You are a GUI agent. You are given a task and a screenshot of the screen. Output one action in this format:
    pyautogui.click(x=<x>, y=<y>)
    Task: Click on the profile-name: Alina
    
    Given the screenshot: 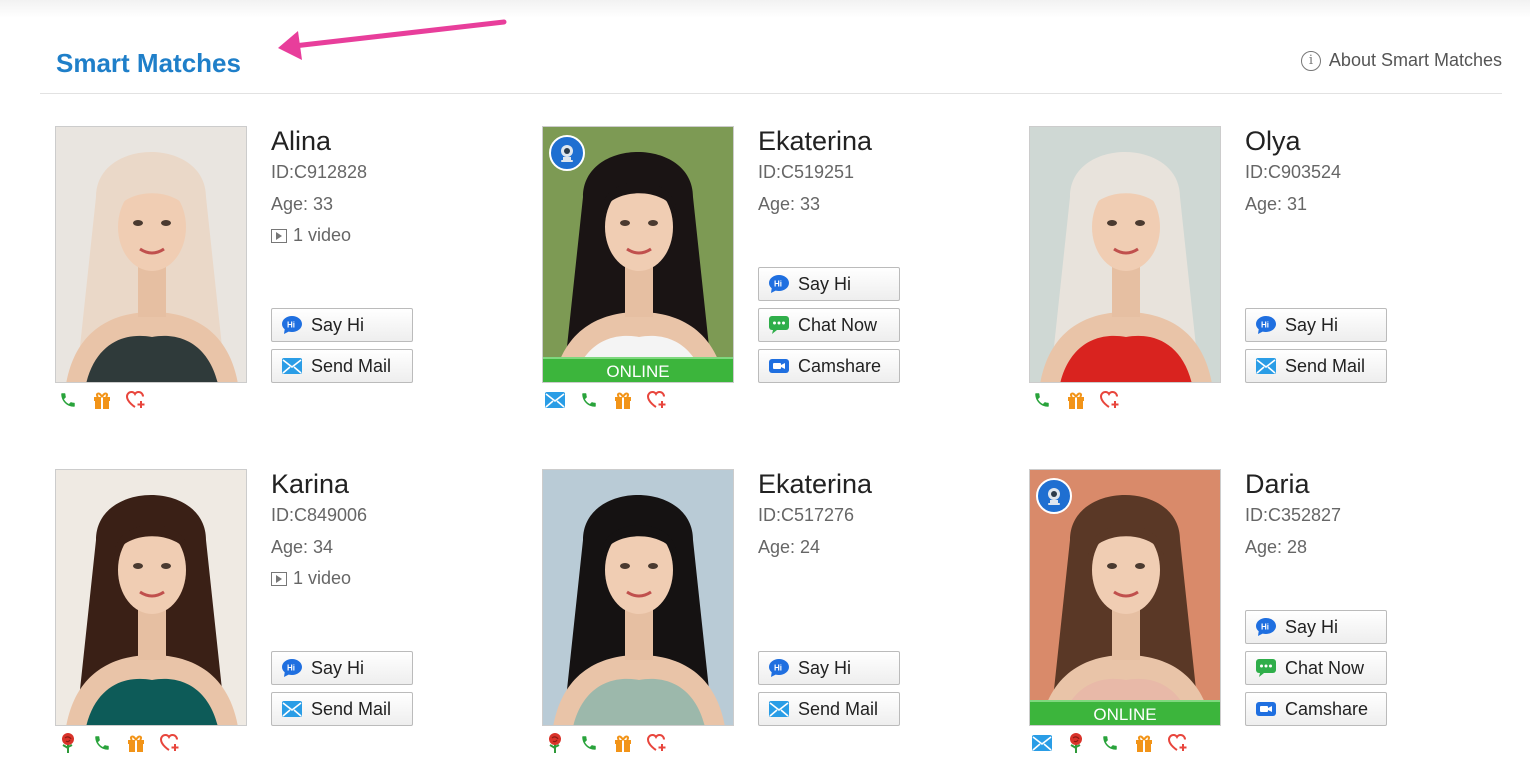 What is the action you would take?
    pyautogui.click(x=301, y=141)
    